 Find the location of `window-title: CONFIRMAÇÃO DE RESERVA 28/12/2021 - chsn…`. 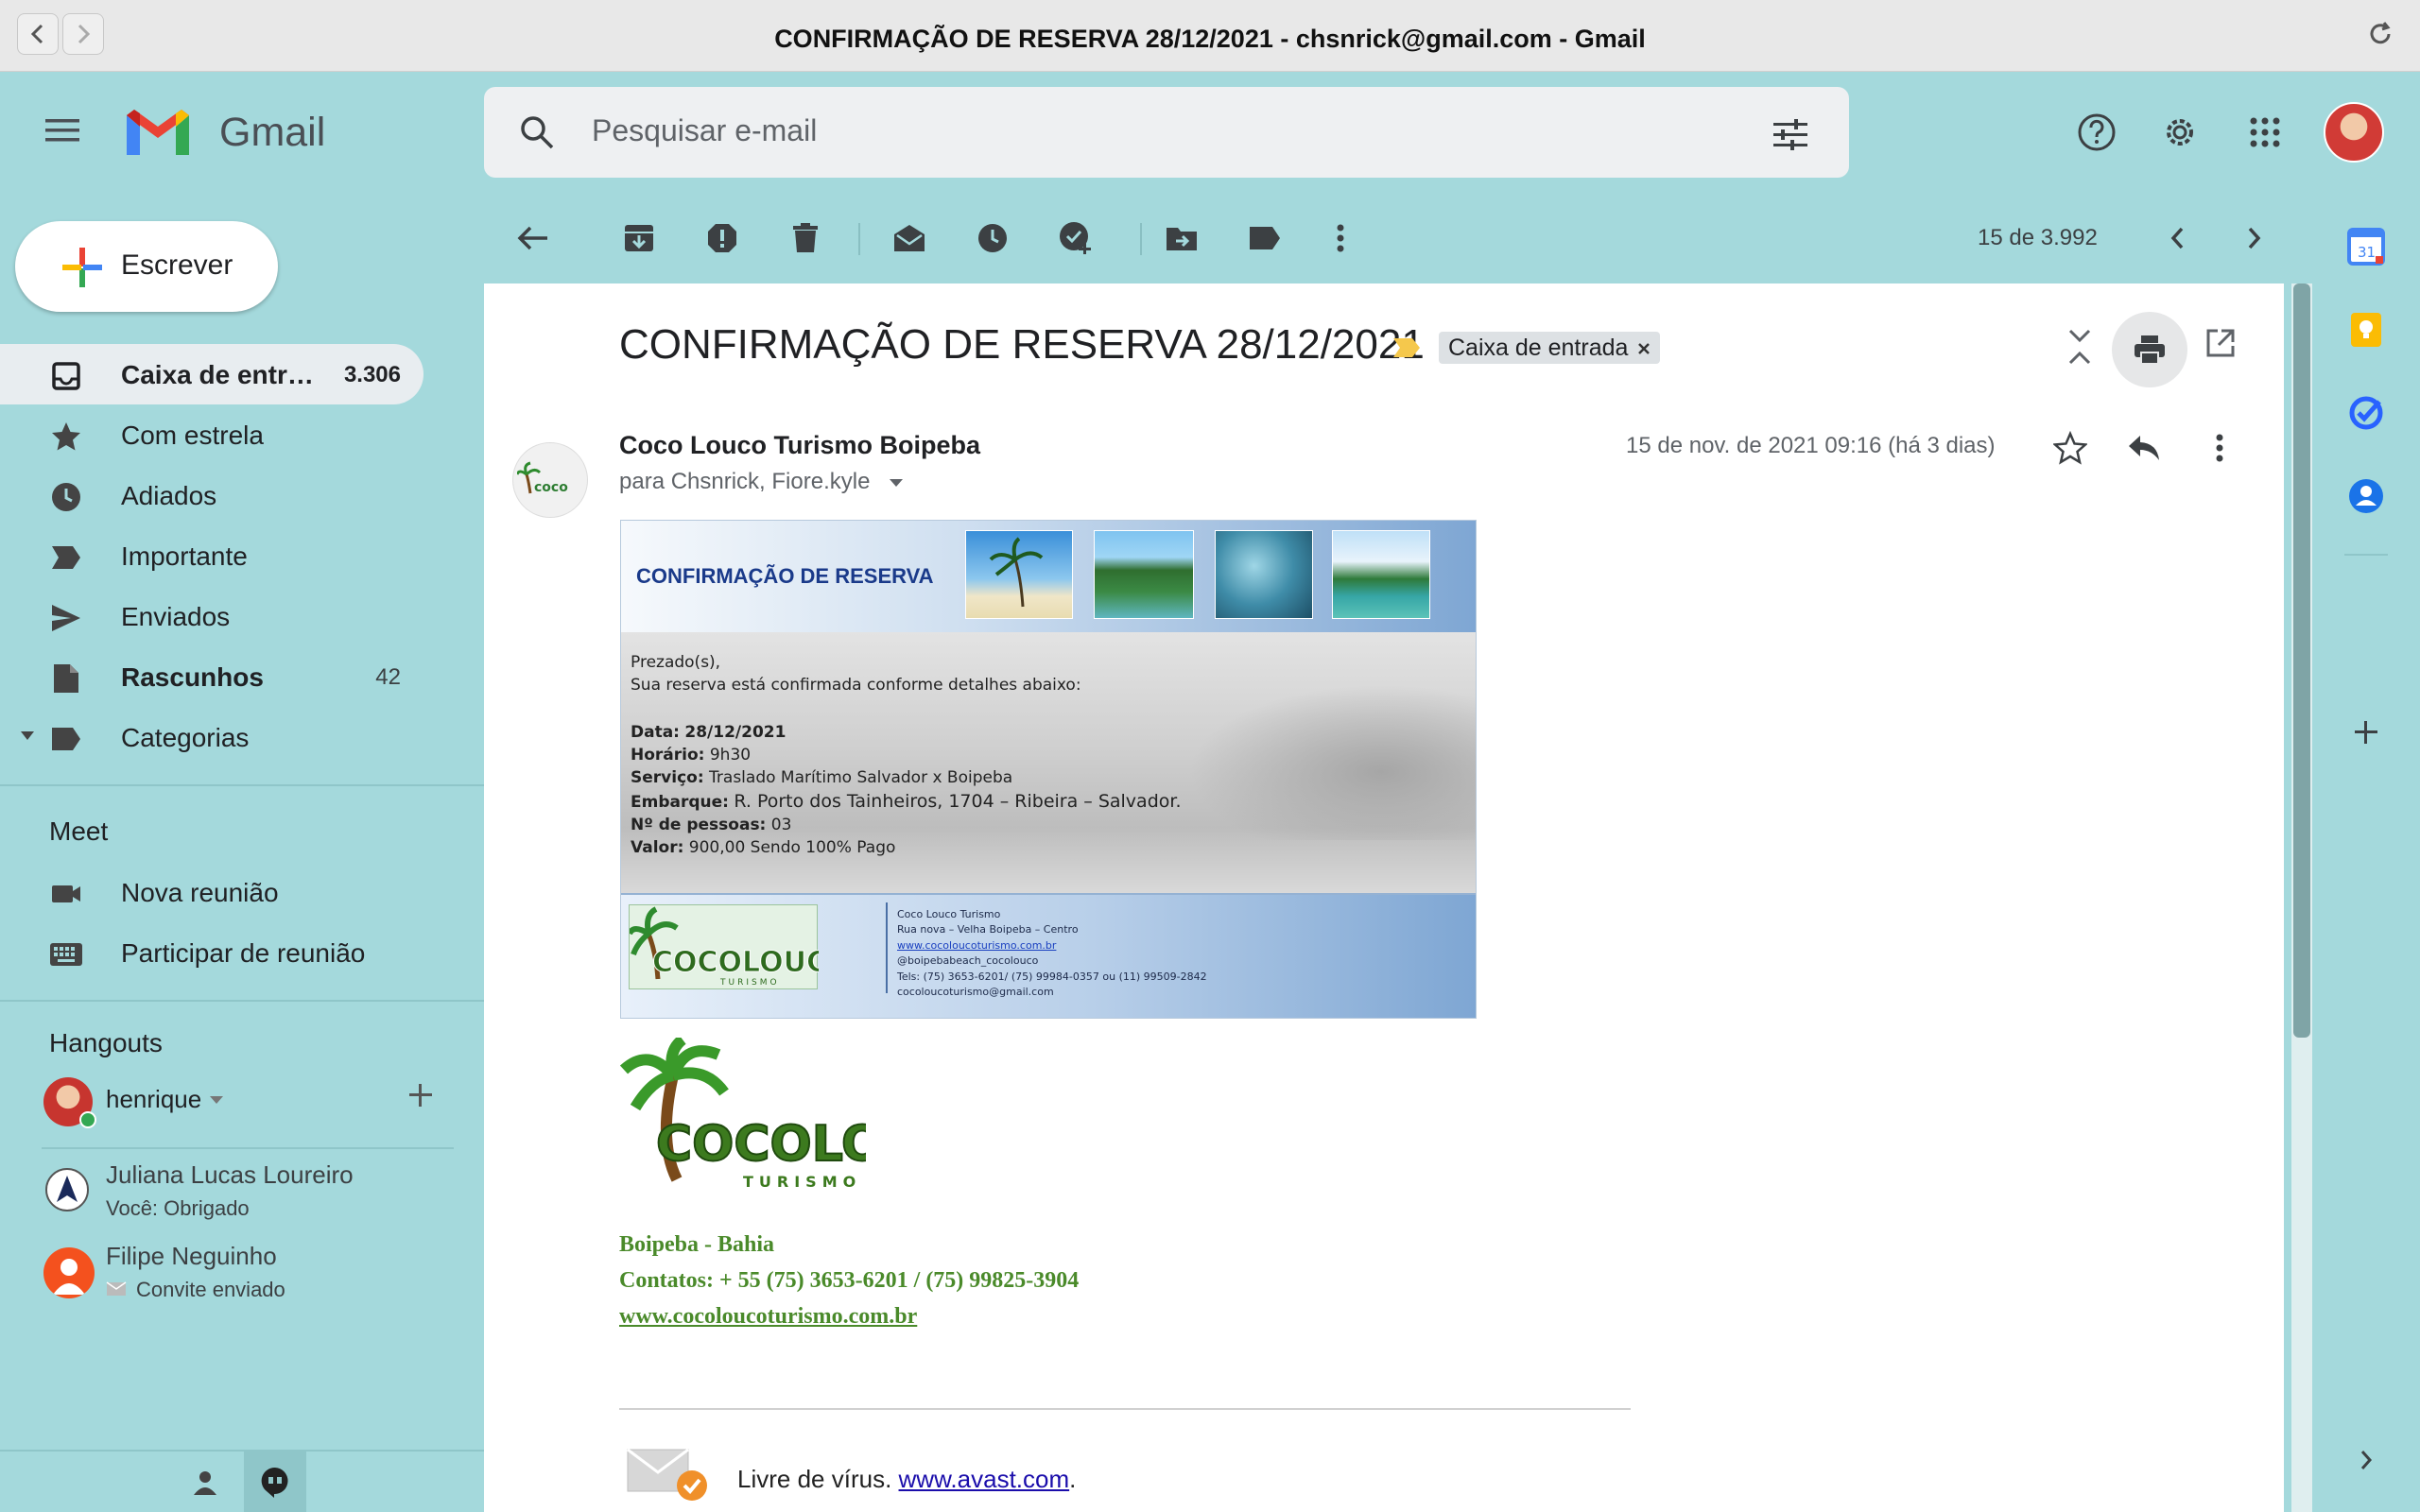

window-title: CONFIRMAÇÃO DE RESERVA 28/12/2021 - chsn… is located at coordinates (1210, 39).